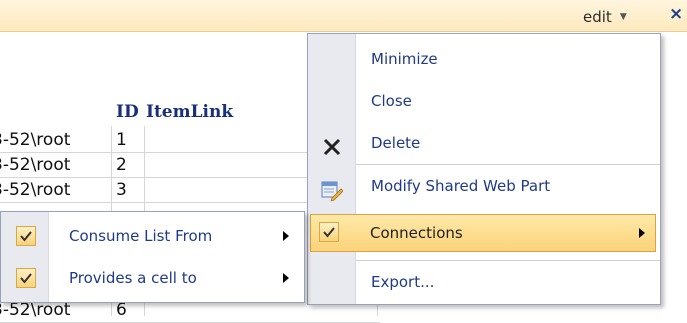 Image resolution: width=687 pixels, height=323 pixels. What do you see at coordinates (343, 16) in the screenshot?
I see `webpart-titlebar: edit ▼ ×` at bounding box center [343, 16].